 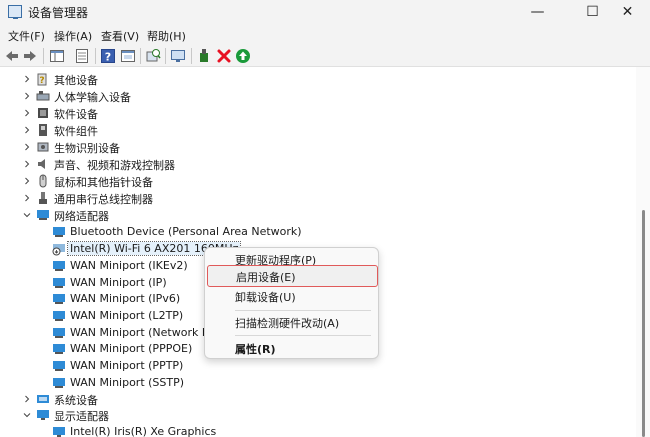 I want to click on network-device-row: Bluetooth Device (Personal Area Network), so click(x=318, y=232).